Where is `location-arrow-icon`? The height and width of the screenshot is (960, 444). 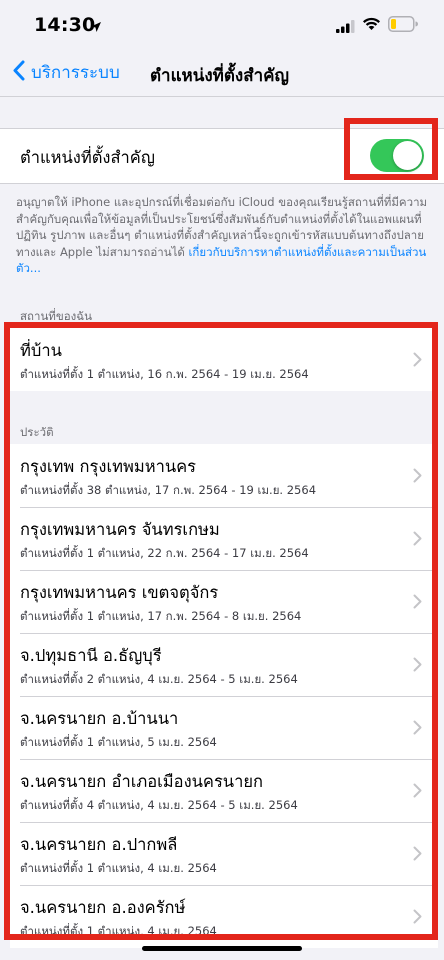
location-arrow-icon is located at coordinates (96, 27).